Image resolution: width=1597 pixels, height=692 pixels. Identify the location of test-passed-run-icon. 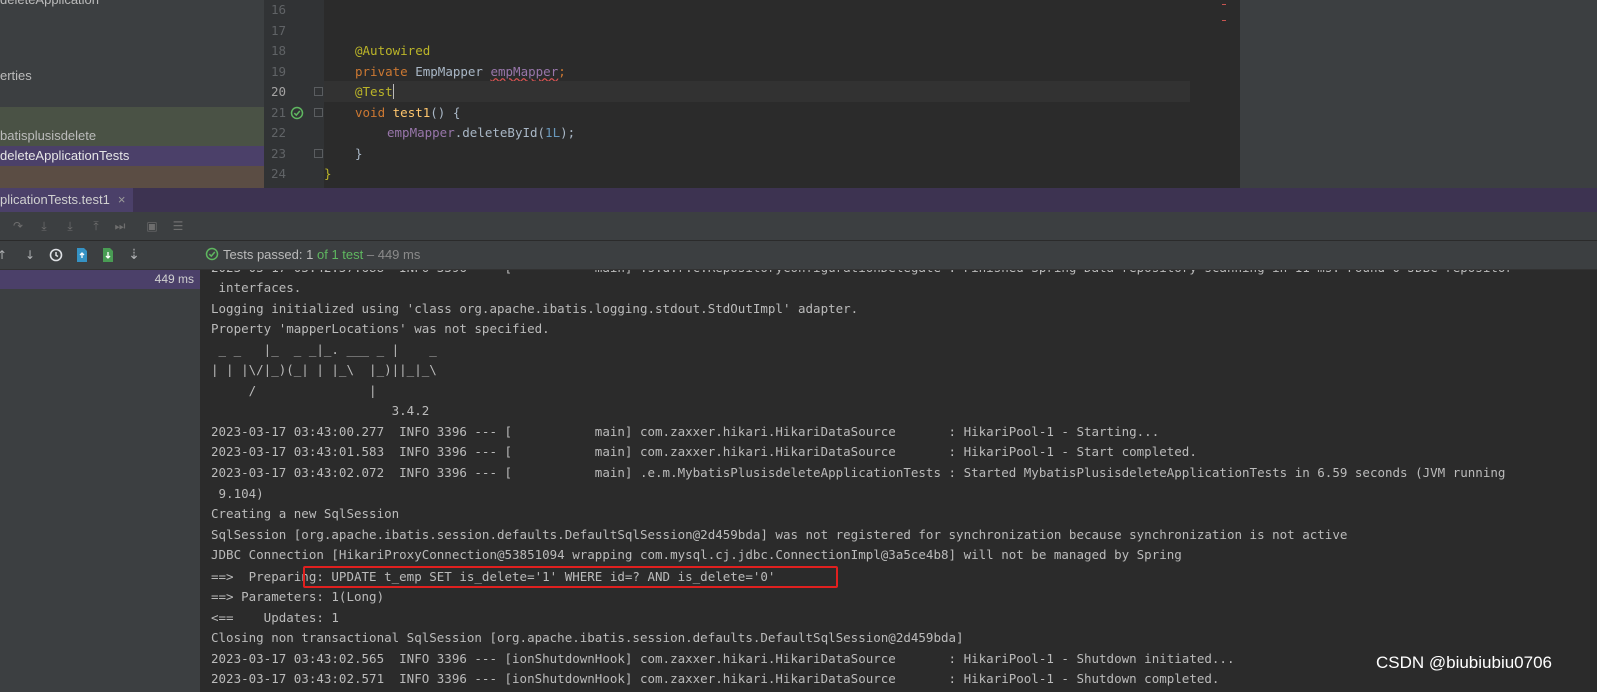
(297, 113).